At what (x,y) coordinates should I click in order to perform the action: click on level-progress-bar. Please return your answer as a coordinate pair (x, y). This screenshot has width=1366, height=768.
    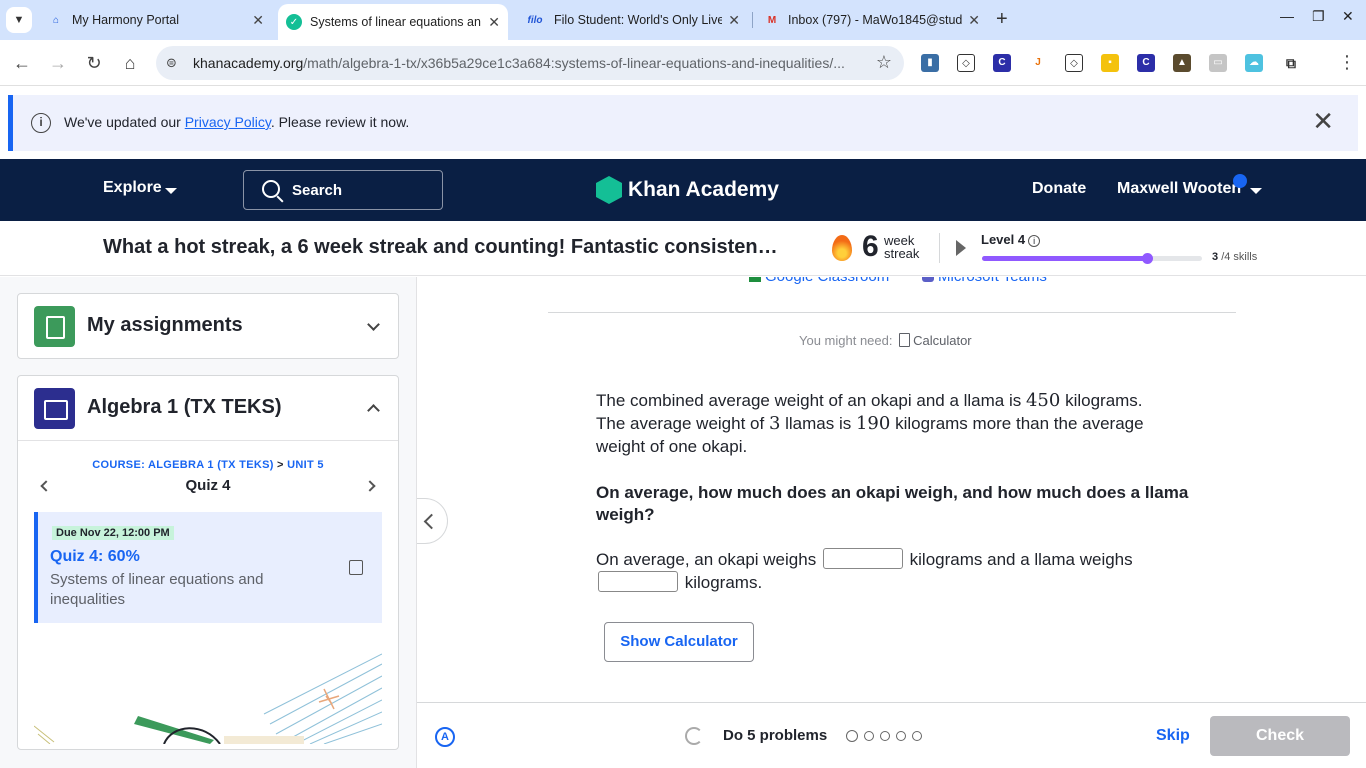
    Looking at the image, I should click on (1092, 258).